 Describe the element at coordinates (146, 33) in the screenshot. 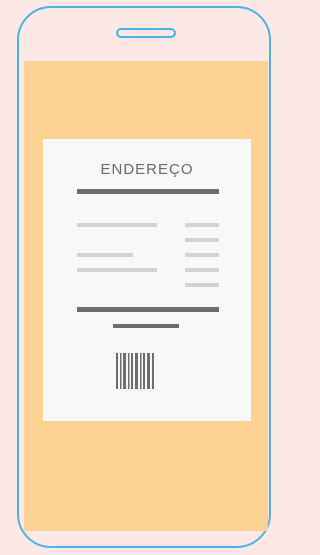

I see `phone-speaker` at that location.